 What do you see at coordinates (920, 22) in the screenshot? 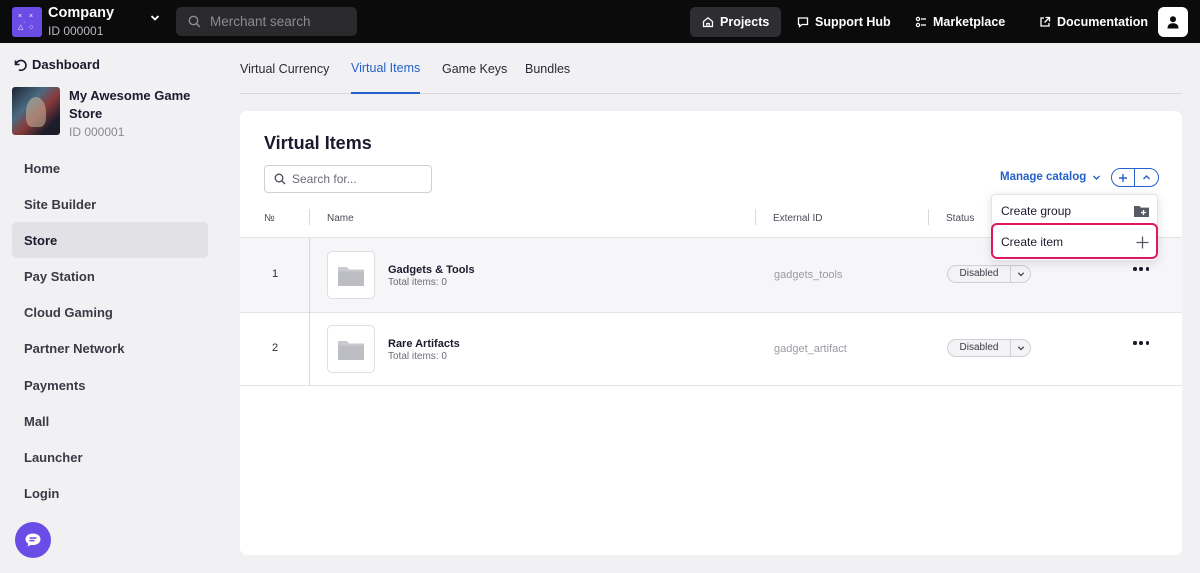
I see `grid-icon` at bounding box center [920, 22].